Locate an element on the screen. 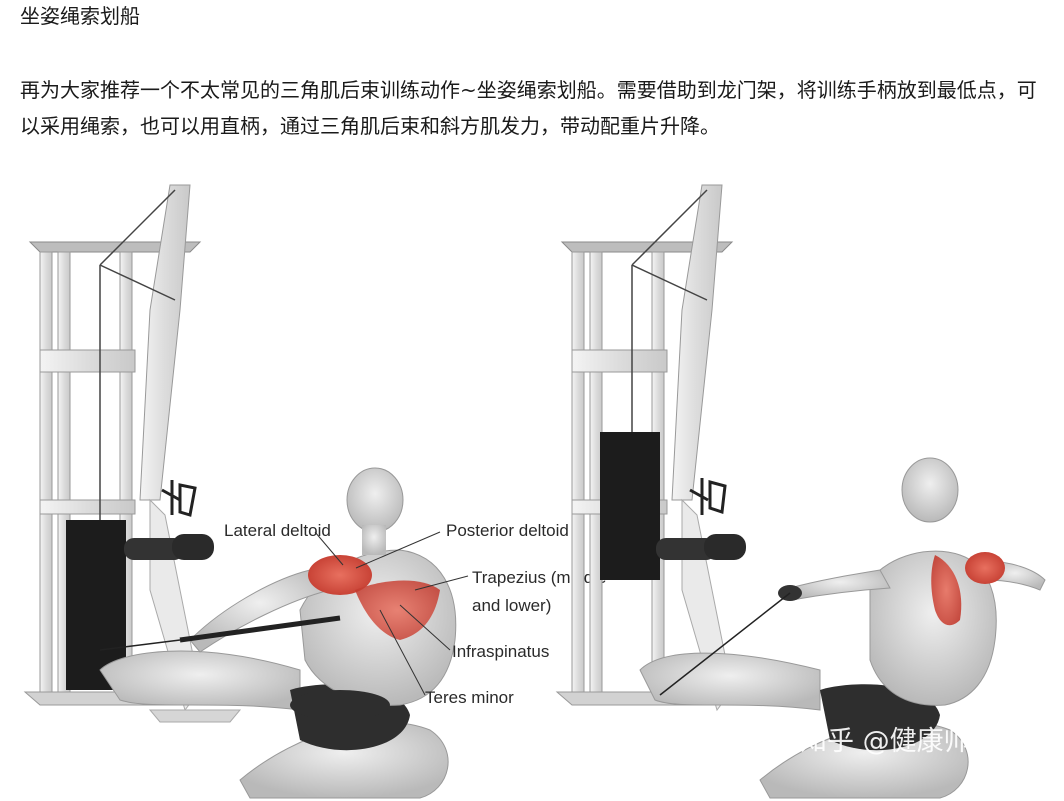 This screenshot has height=801, width=1064. article-heading: 坐姿绳索划船 is located at coordinates (80, 16).